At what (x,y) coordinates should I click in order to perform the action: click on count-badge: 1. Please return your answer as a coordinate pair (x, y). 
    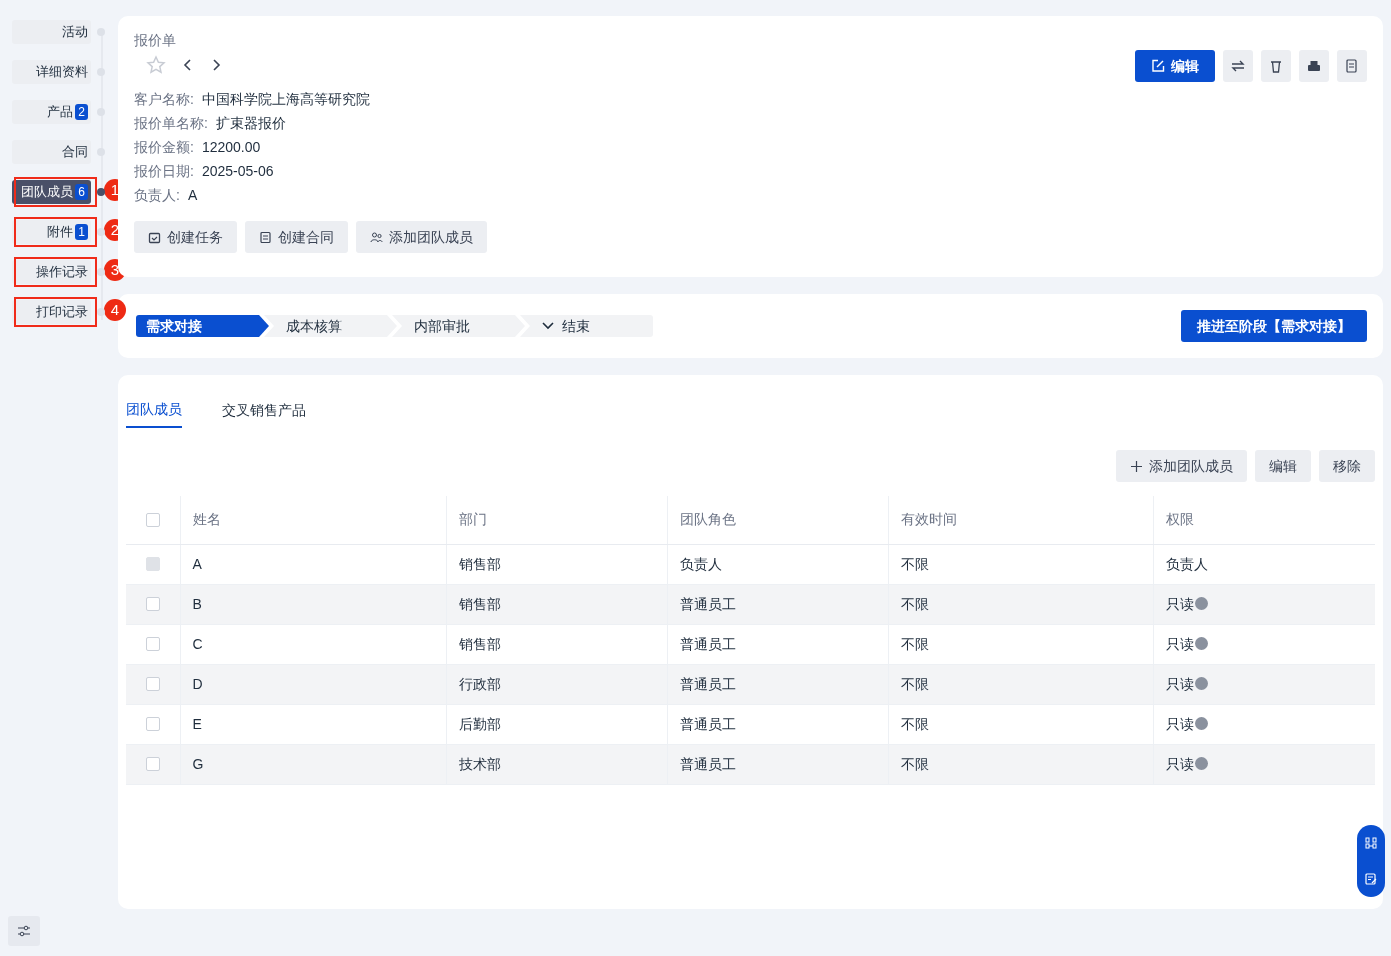
    Looking at the image, I should click on (81, 232).